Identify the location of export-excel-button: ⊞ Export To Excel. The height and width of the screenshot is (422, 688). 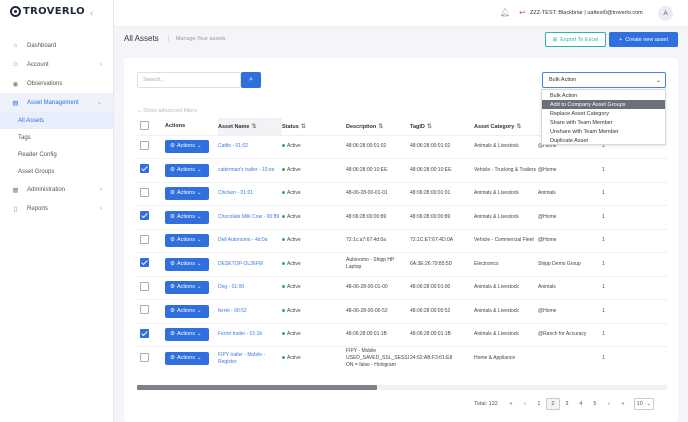
(575, 39).